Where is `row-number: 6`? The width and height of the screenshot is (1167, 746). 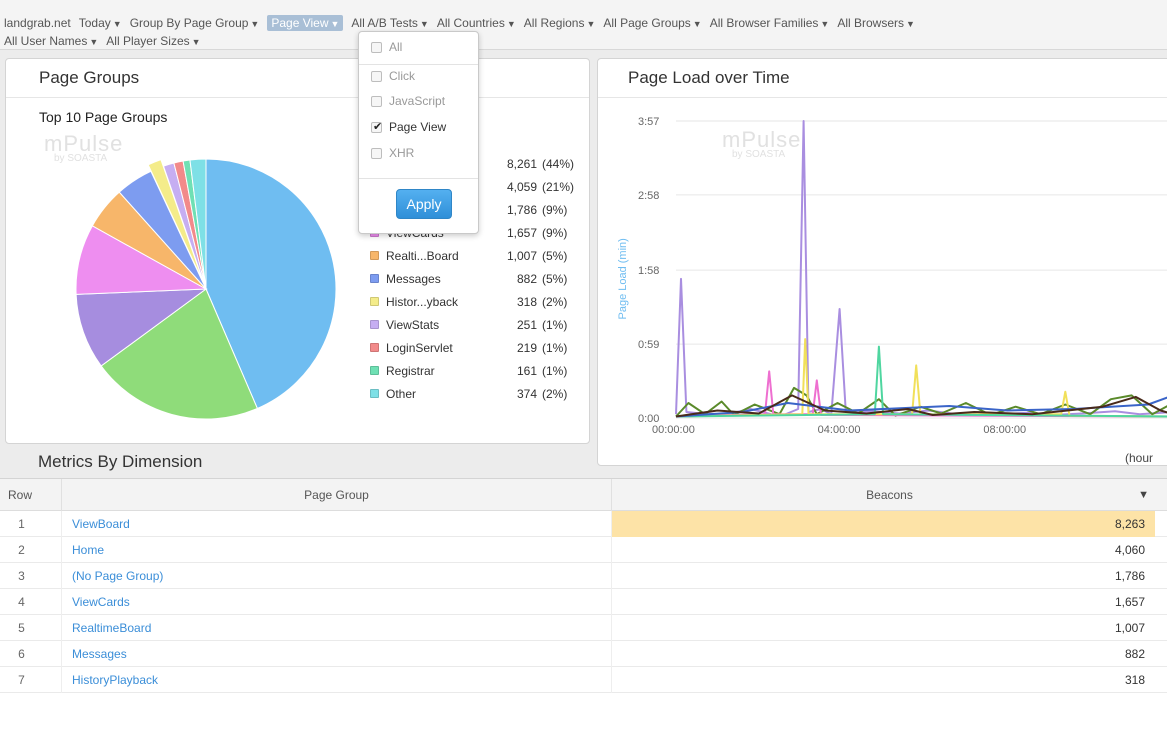
row-number: 6 is located at coordinates (31, 654).